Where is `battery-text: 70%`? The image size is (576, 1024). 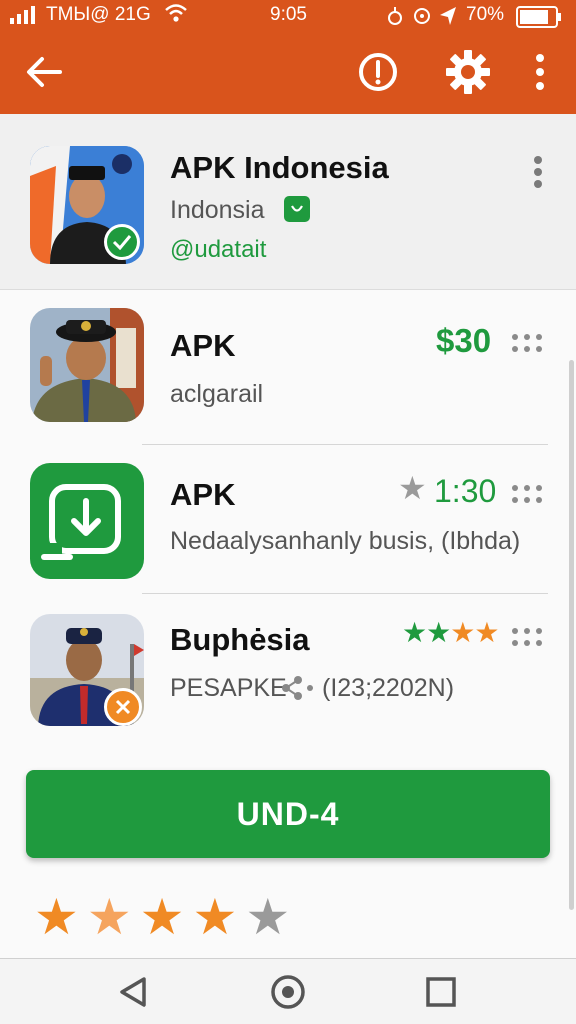
battery-text: 70% is located at coordinates (485, 14).